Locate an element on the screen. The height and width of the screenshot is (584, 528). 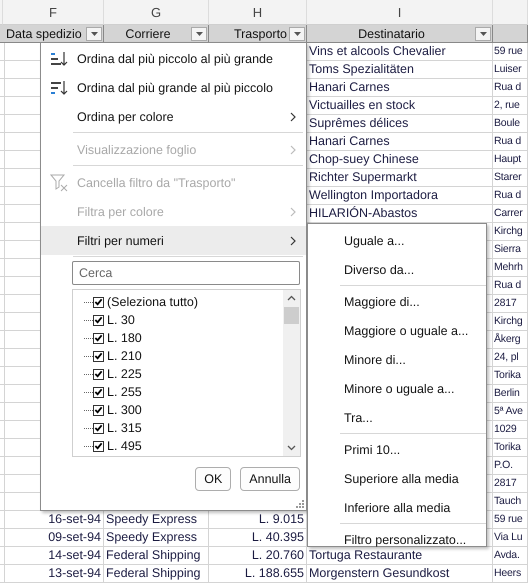
table-cell: Åkerg is located at coordinates (510, 340).